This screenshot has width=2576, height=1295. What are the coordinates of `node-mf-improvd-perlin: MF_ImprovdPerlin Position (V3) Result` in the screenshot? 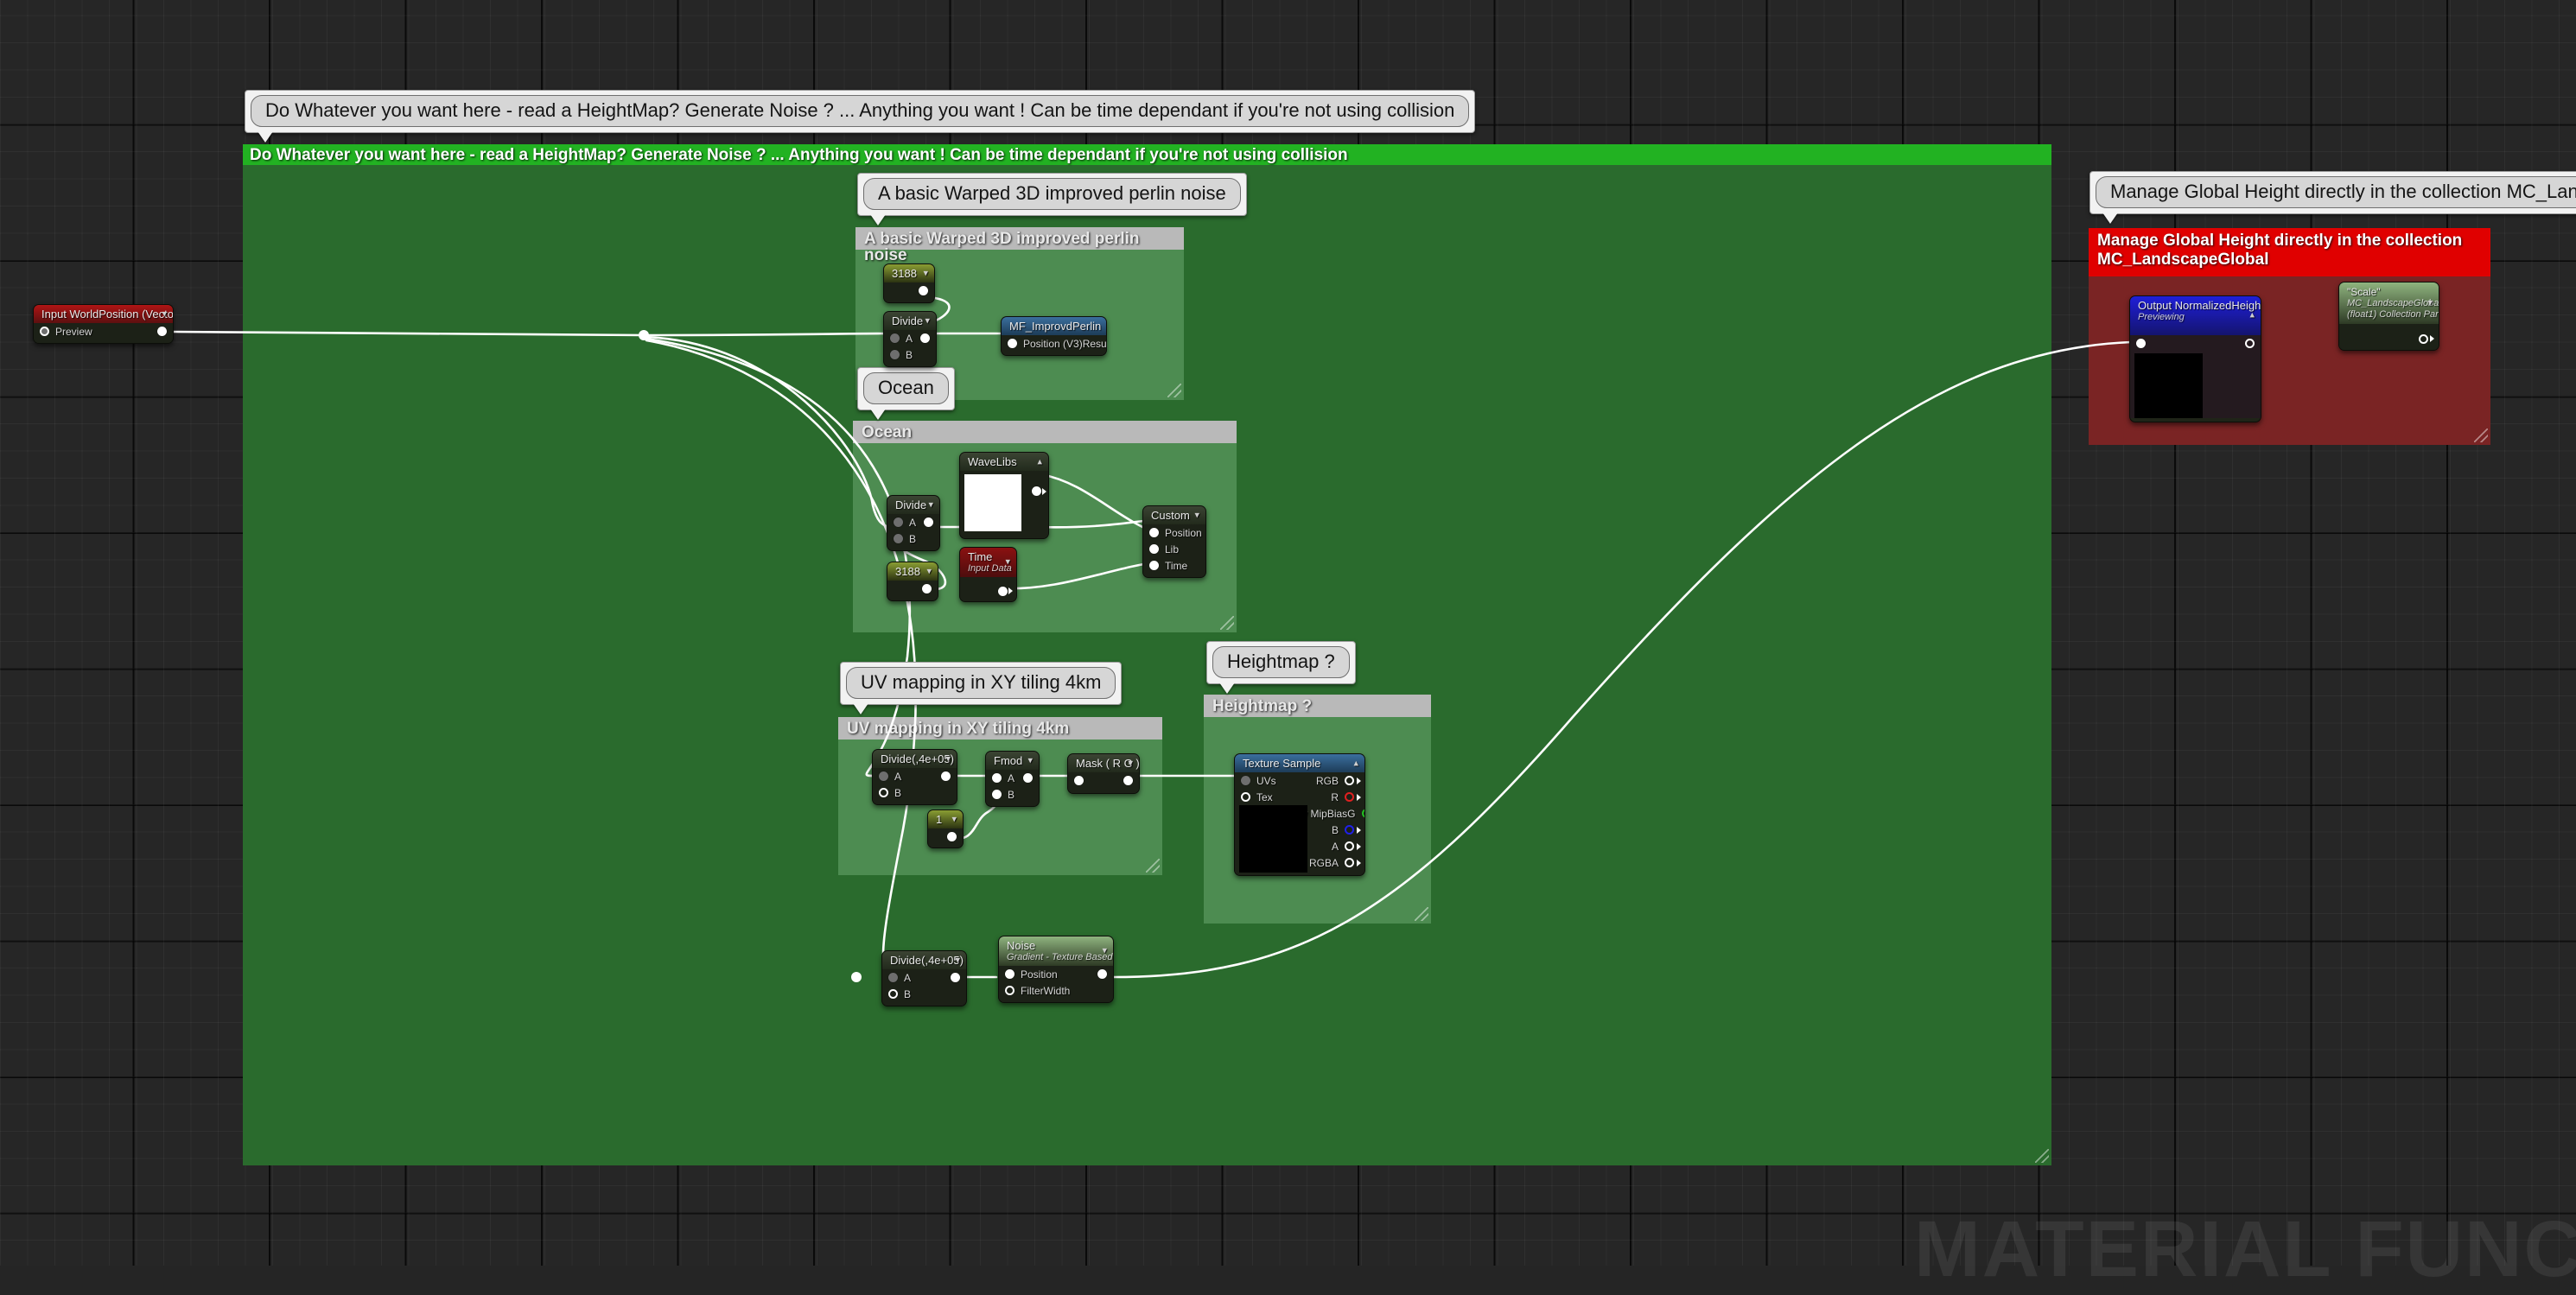 It's located at (1054, 336).